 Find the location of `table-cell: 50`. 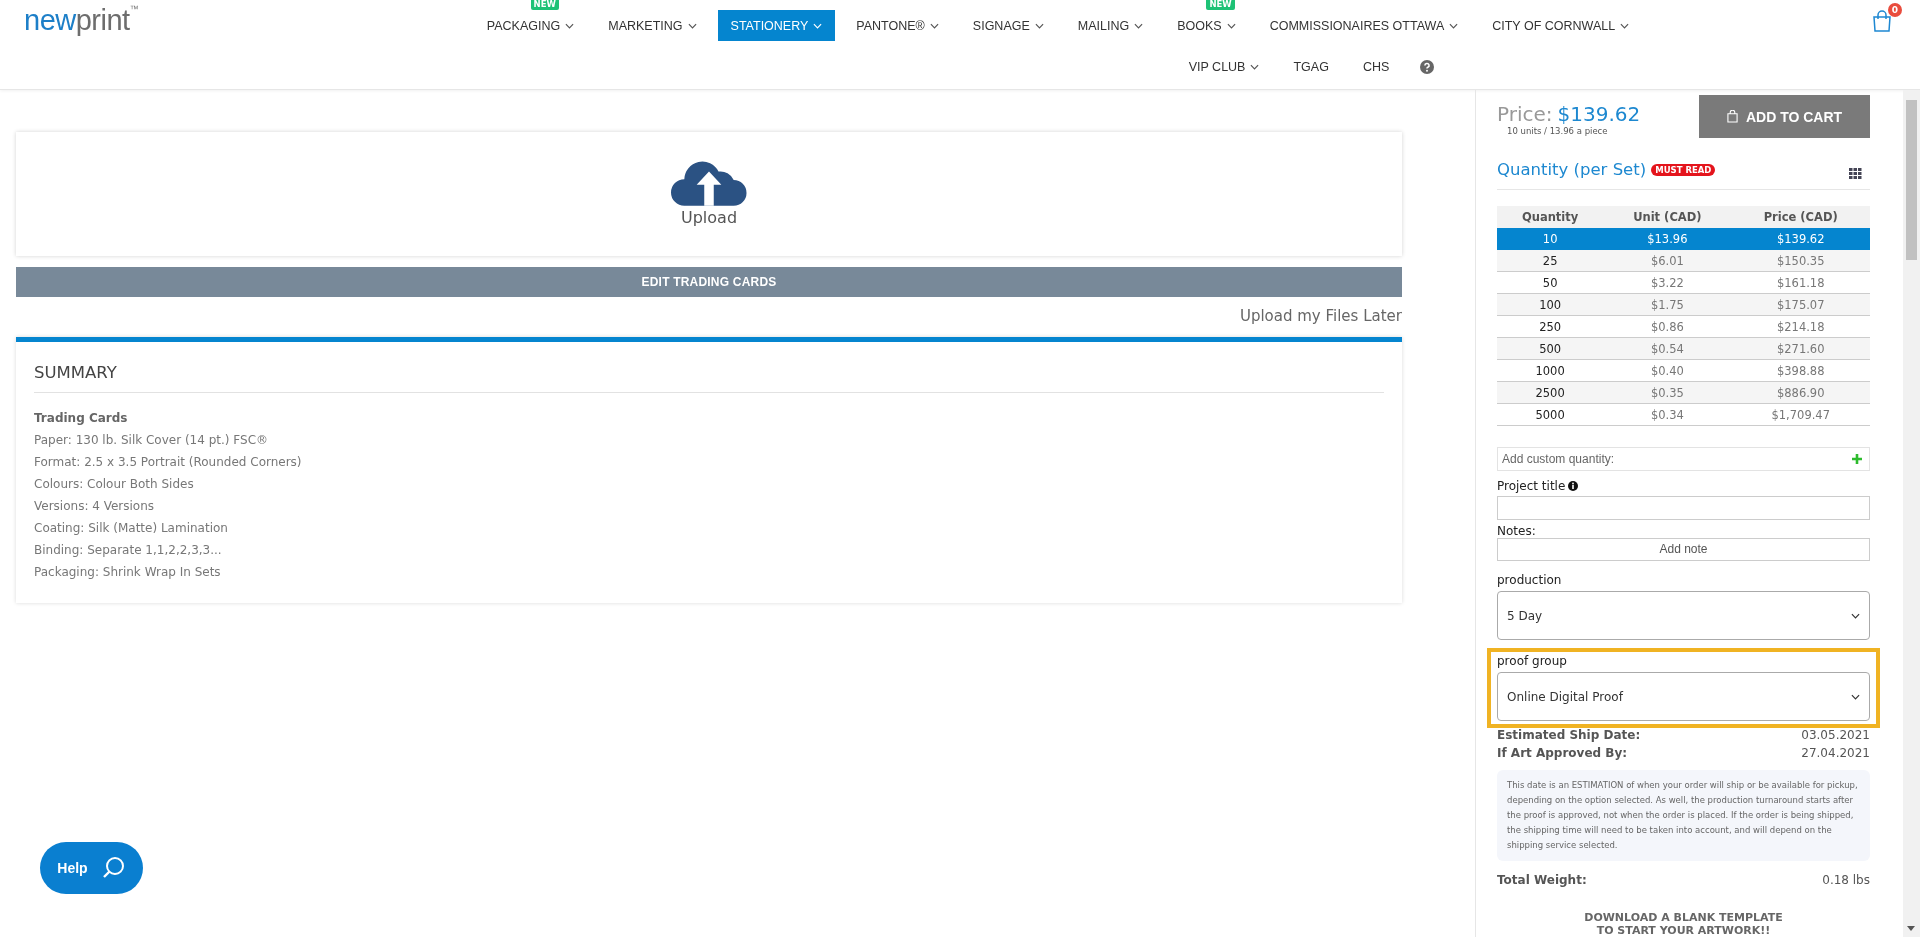

table-cell: 50 is located at coordinates (1550, 282).